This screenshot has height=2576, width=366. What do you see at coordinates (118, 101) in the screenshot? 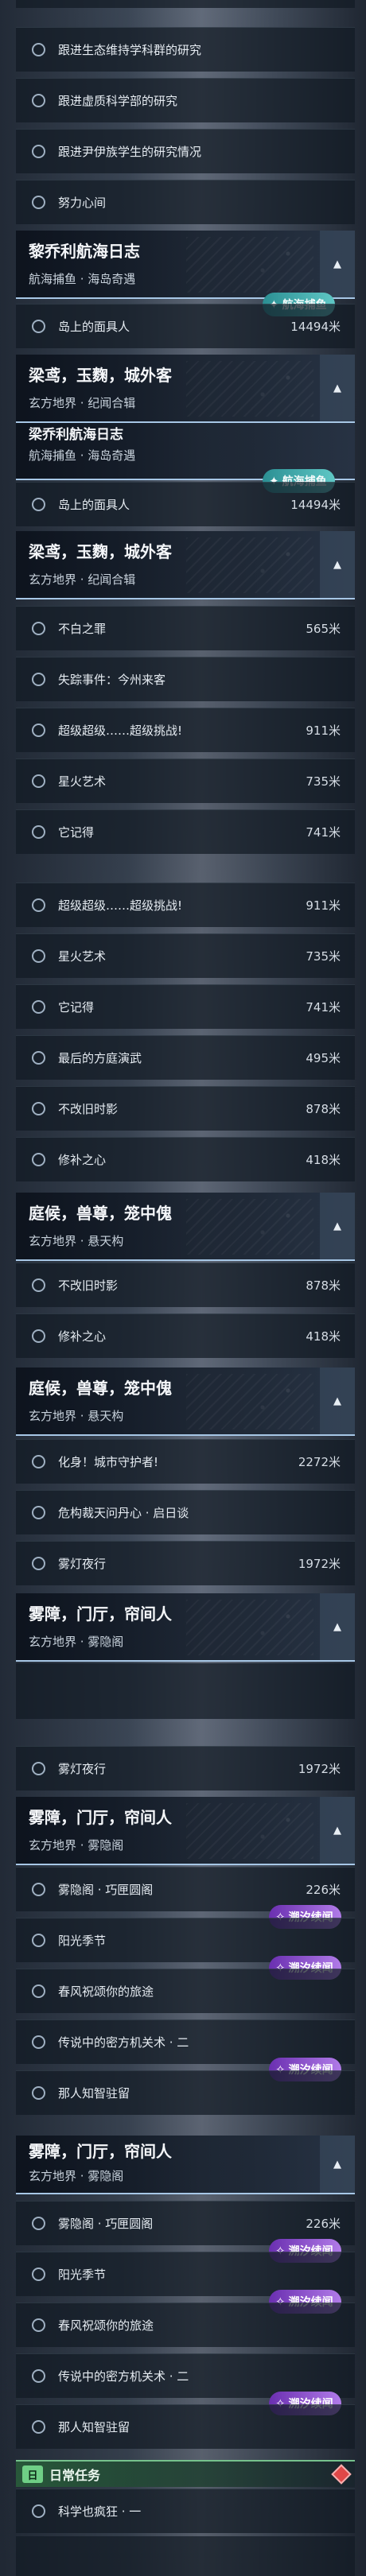
I see `quest-label: 跟进虚质科学部的研究` at bounding box center [118, 101].